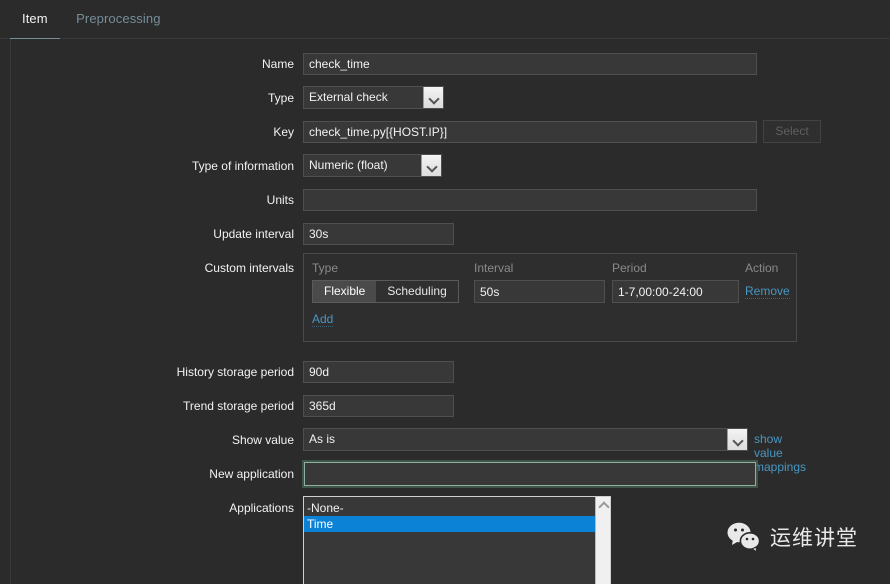 The image size is (890, 584). Describe the element at coordinates (530, 64) in the screenshot. I see `name-input` at that location.